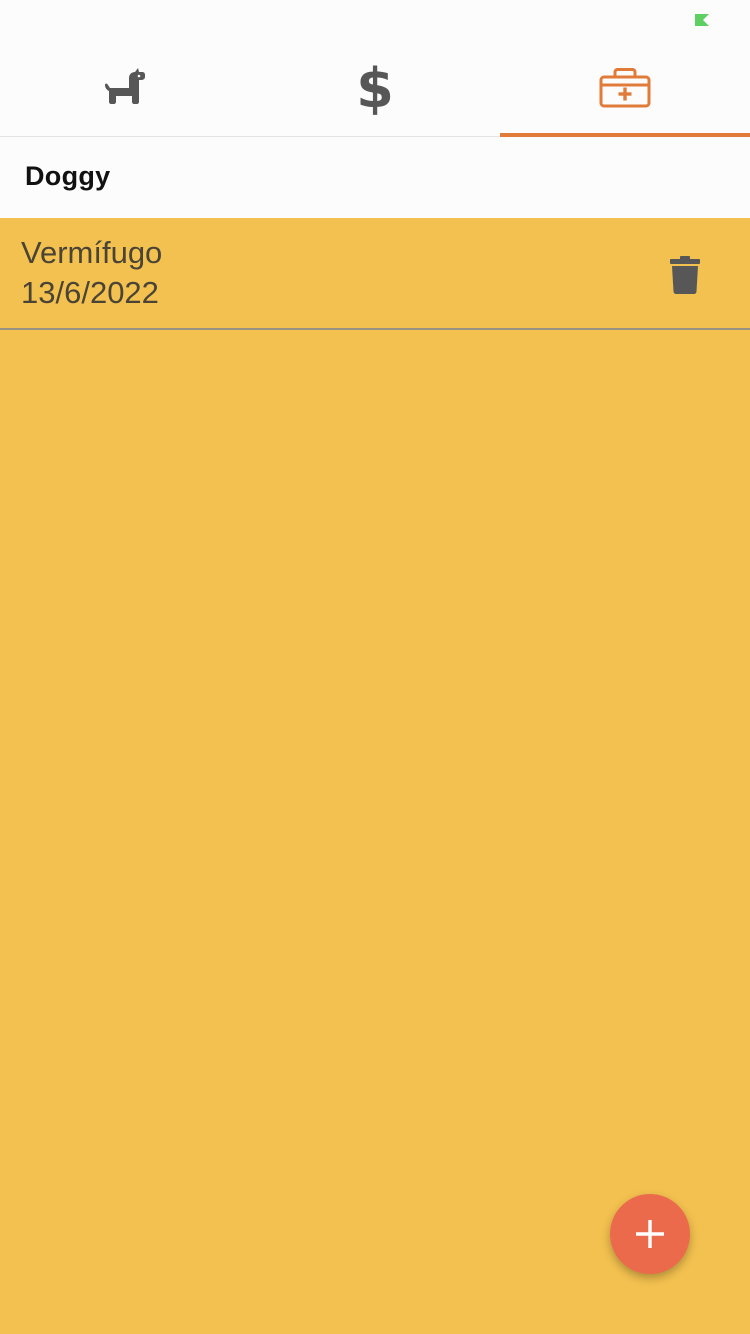 Image resolution: width=750 pixels, height=1334 pixels. I want to click on medical-kit-icon, so click(625, 88).